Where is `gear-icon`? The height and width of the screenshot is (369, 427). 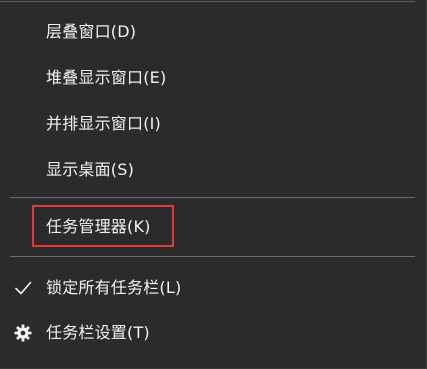 gear-icon is located at coordinates (23, 333).